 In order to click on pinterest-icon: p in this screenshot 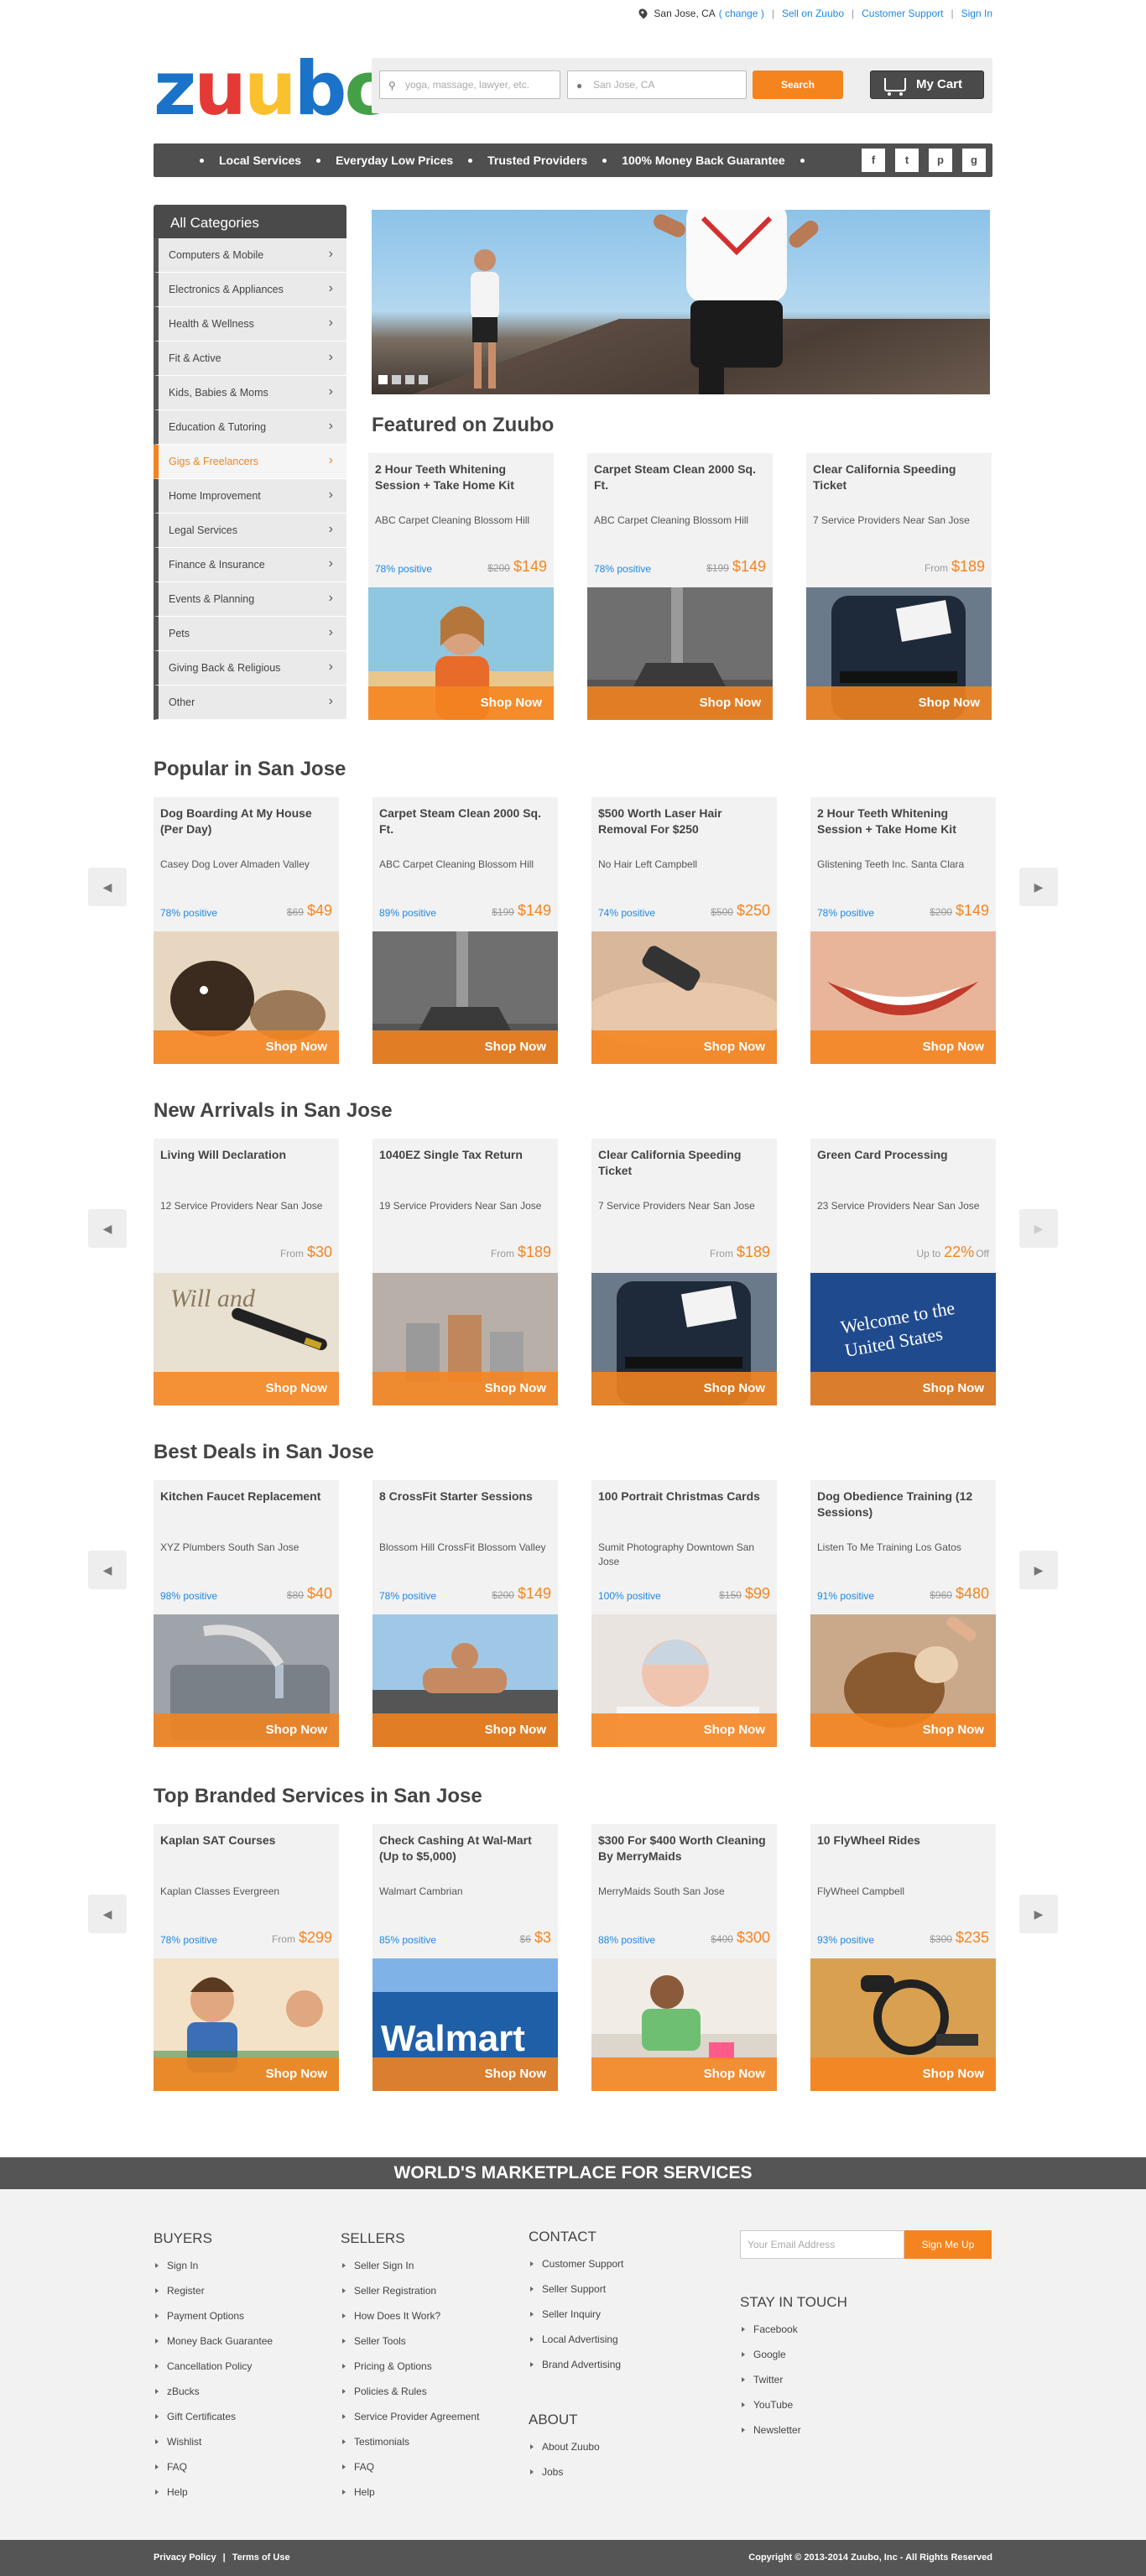, I will do `click(941, 160)`.